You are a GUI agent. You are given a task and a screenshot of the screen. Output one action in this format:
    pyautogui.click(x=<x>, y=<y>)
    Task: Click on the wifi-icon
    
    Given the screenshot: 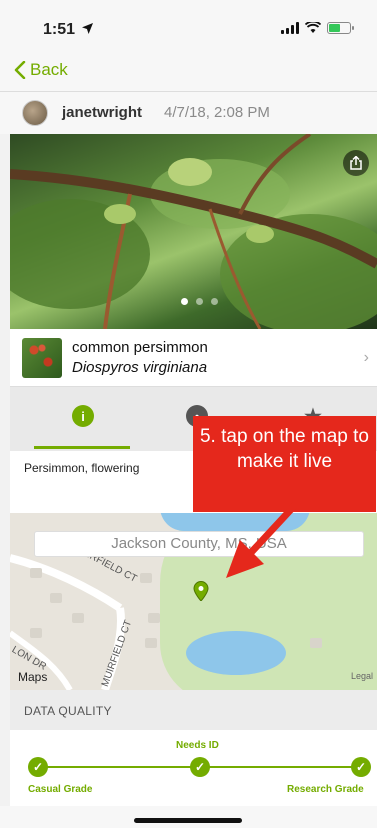 What is the action you would take?
    pyautogui.click(x=313, y=27)
    